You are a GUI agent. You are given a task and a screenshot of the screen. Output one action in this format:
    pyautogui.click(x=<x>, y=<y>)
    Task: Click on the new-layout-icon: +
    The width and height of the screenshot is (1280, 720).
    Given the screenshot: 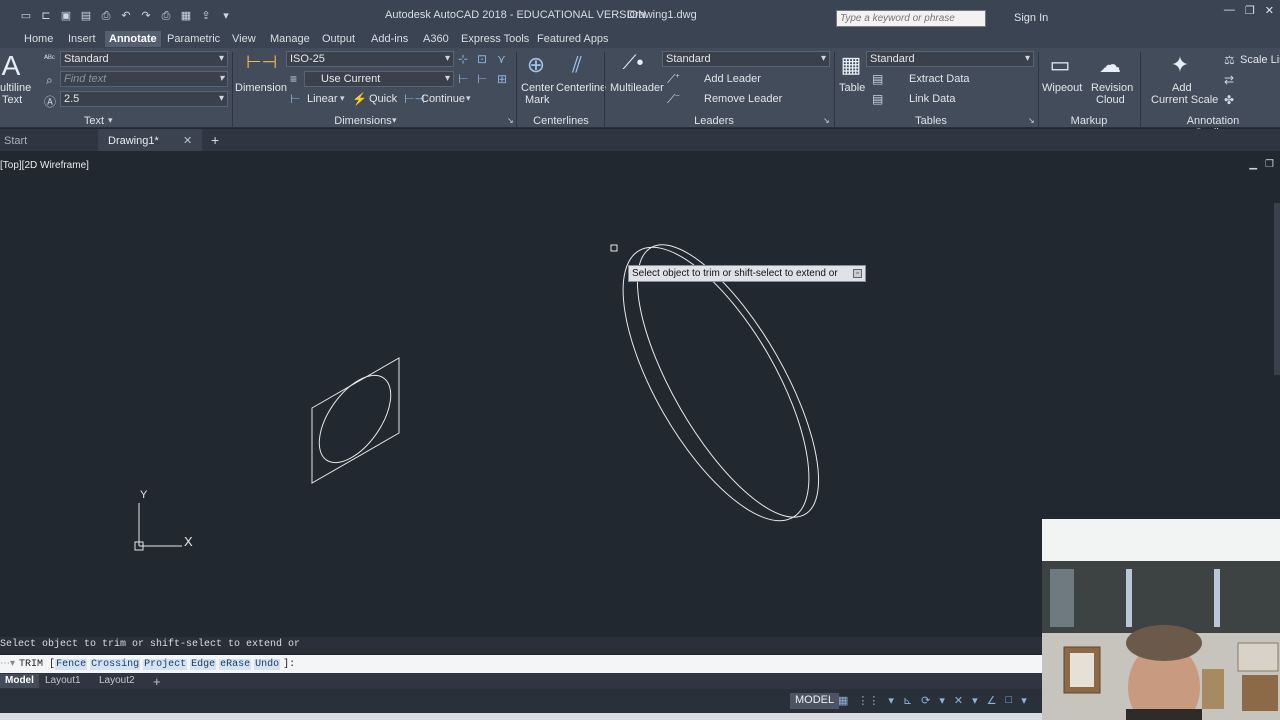 What is the action you would take?
    pyautogui.click(x=157, y=681)
    